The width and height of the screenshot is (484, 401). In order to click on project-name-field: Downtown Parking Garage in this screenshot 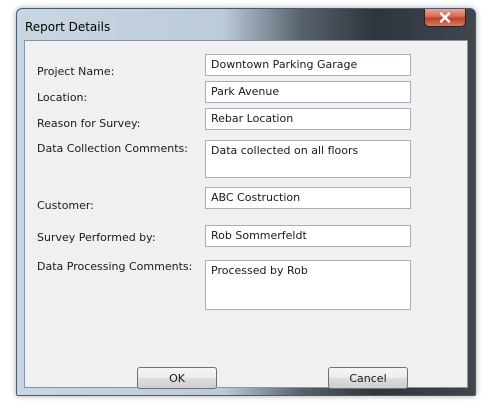, I will do `click(308, 65)`.